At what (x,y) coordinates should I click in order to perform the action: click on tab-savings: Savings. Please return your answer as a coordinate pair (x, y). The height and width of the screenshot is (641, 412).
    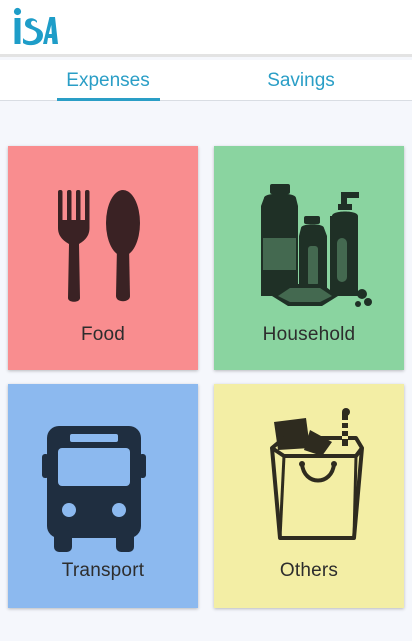
    Looking at the image, I should click on (301, 80).